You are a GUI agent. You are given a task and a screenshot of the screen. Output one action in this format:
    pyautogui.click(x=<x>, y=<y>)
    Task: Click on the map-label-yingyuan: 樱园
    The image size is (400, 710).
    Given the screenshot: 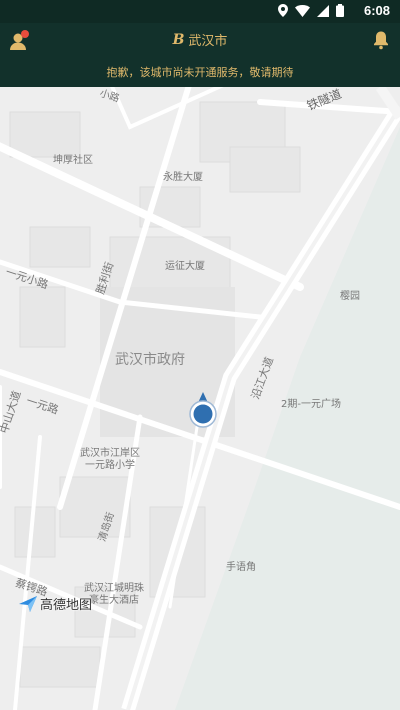 What is the action you would take?
    pyautogui.click(x=350, y=296)
    